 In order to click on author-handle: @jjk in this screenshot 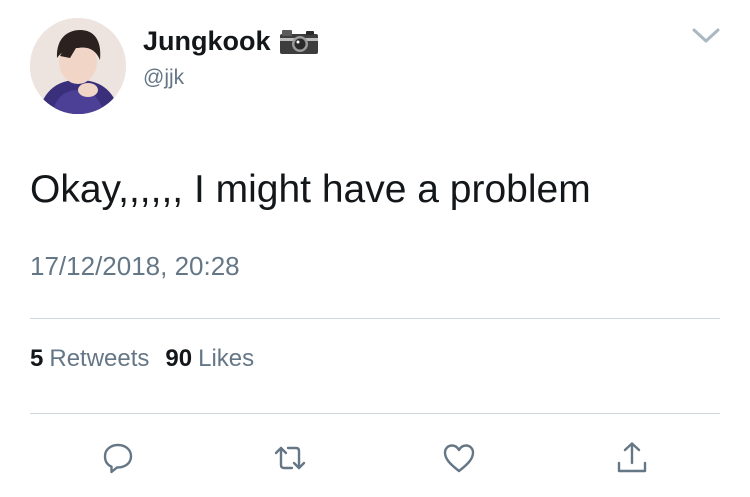, I will do `click(163, 78)`.